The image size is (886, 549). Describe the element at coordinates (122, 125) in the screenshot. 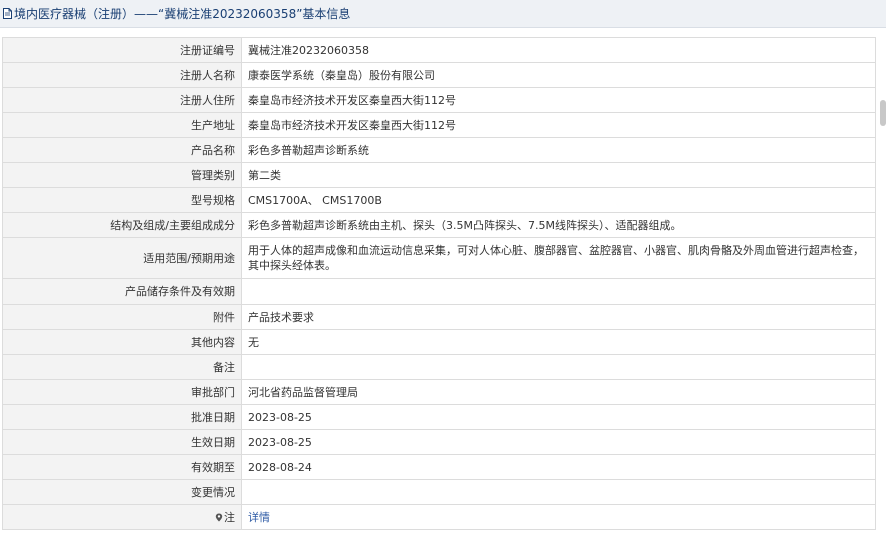

I see `row-label: 生产地址` at that location.